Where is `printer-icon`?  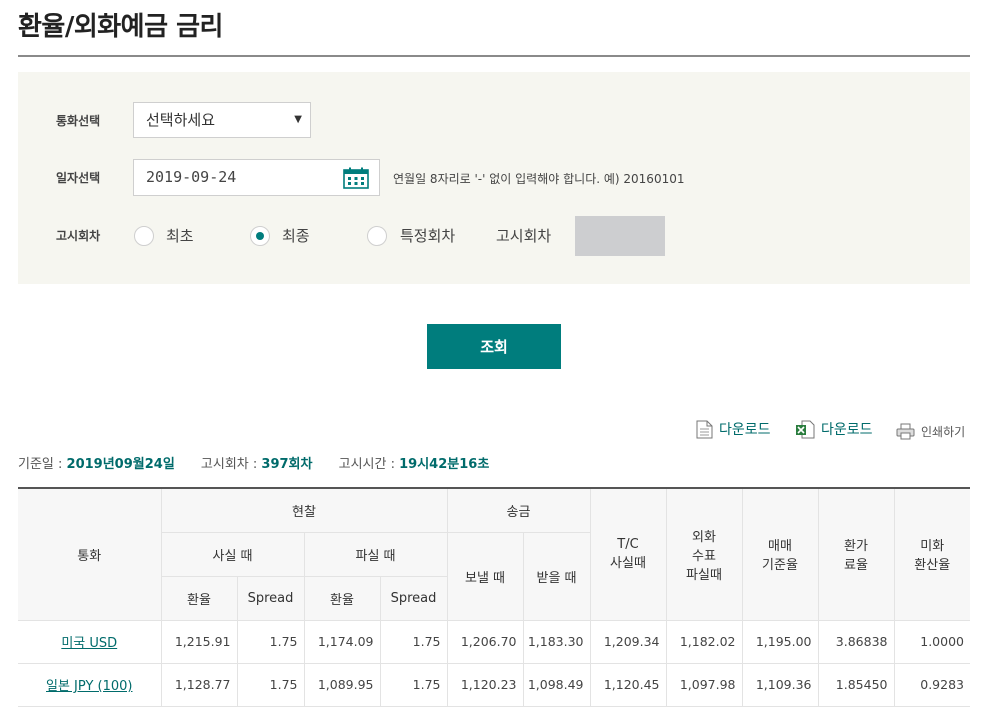
printer-icon is located at coordinates (905, 431).